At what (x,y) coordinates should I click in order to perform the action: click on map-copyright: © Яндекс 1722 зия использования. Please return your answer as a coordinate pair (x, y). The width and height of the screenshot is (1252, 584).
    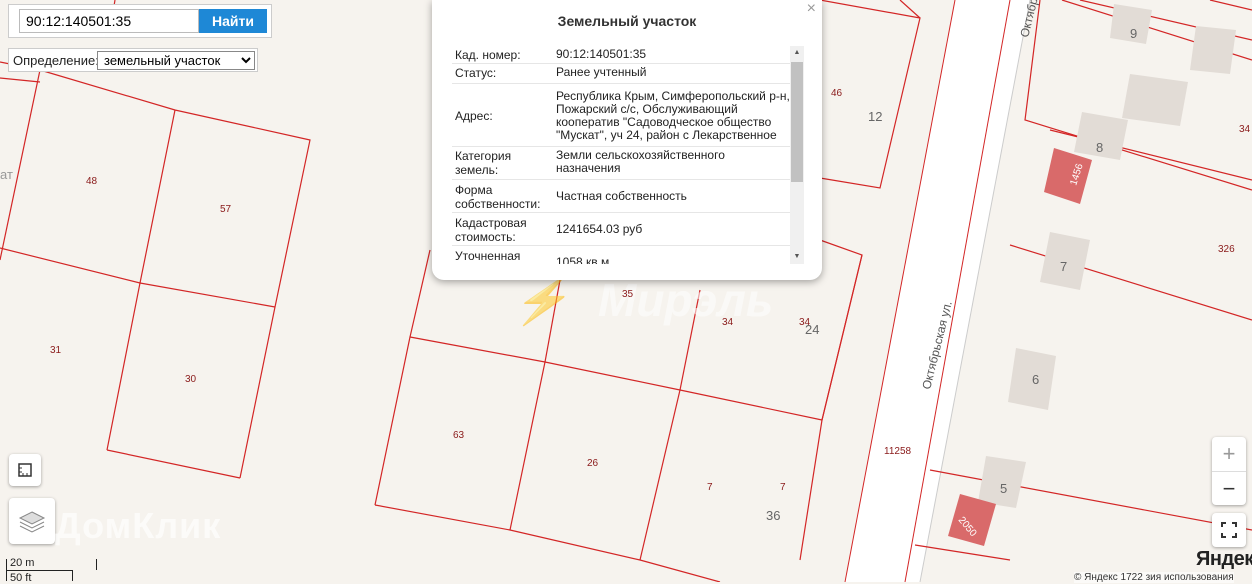
    Looking at the image, I should click on (1154, 577).